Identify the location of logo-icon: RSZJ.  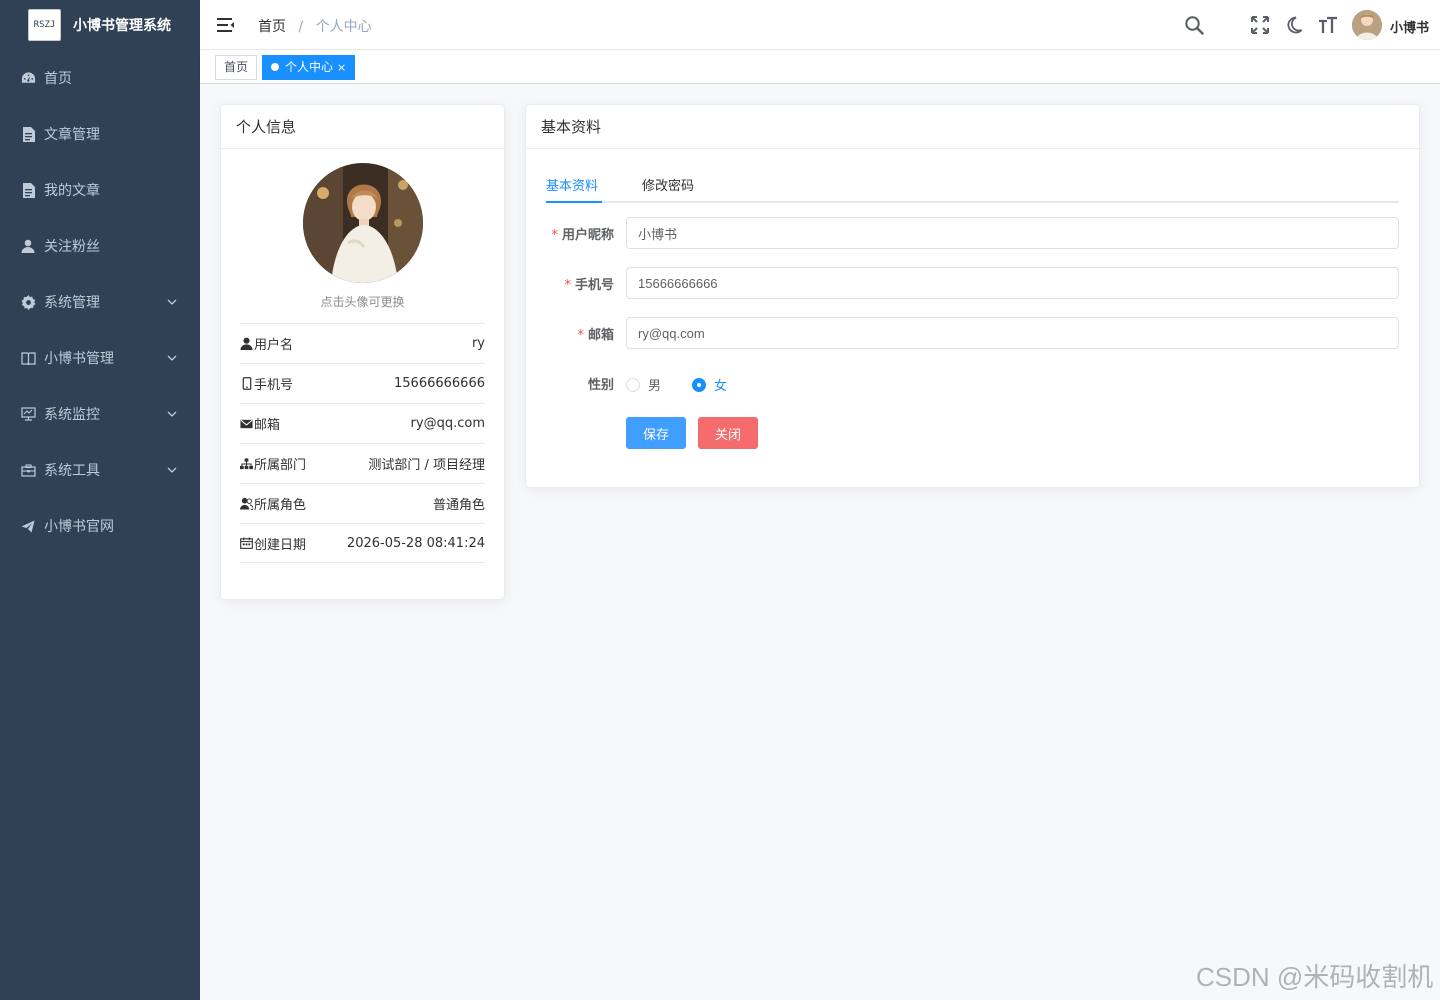
(44, 25).